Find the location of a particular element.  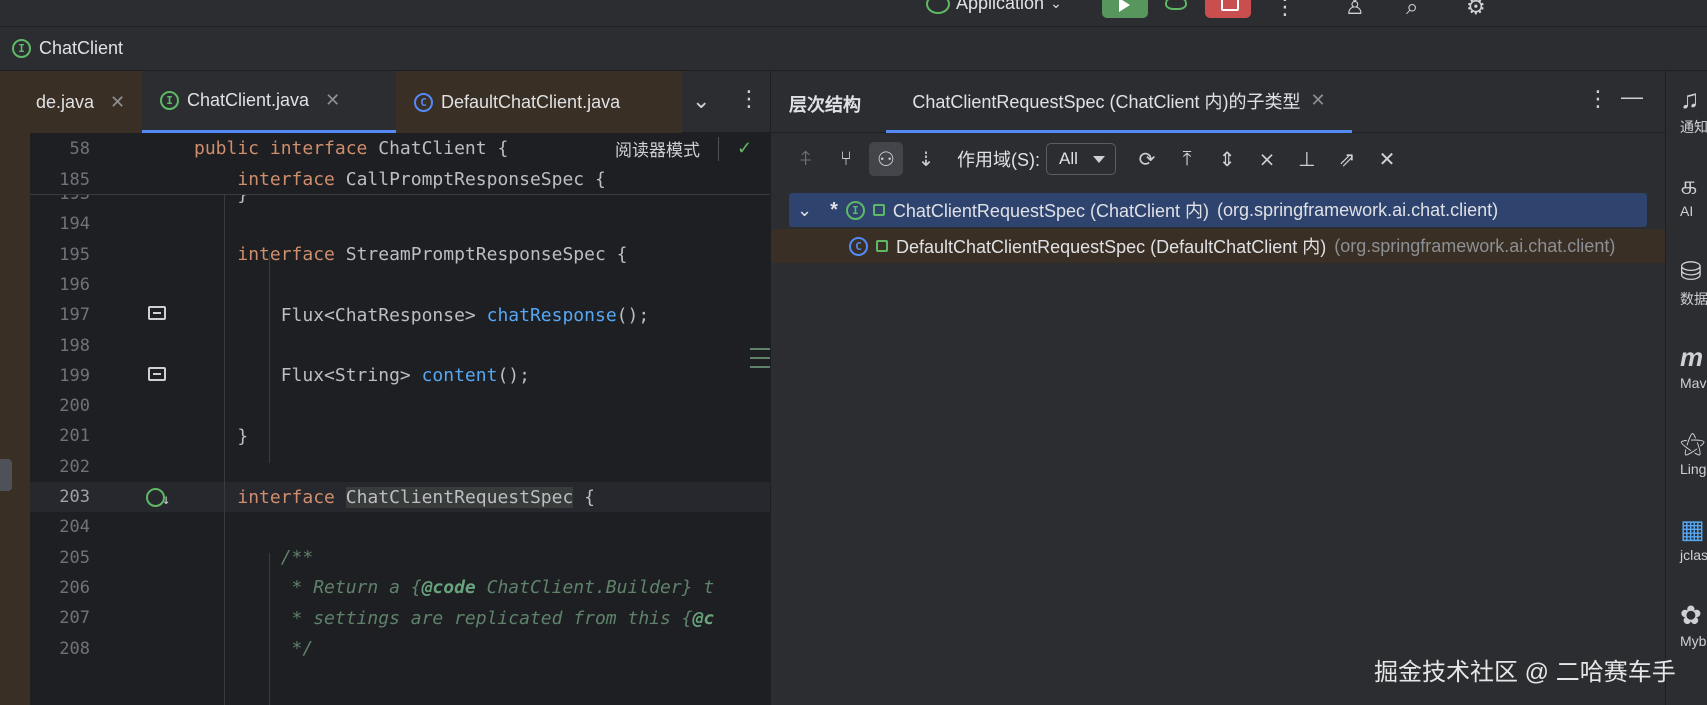

tool-ai: ௧ AI is located at coordinates (1693, 195).